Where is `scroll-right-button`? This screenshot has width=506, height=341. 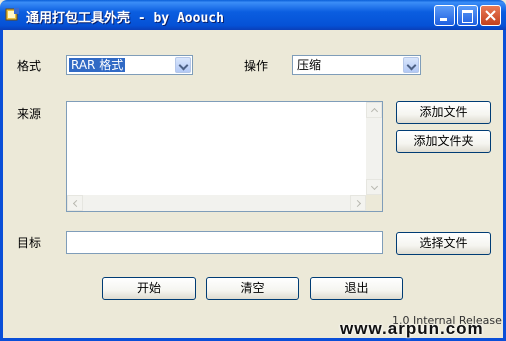
scroll-right-button is located at coordinates (358, 203).